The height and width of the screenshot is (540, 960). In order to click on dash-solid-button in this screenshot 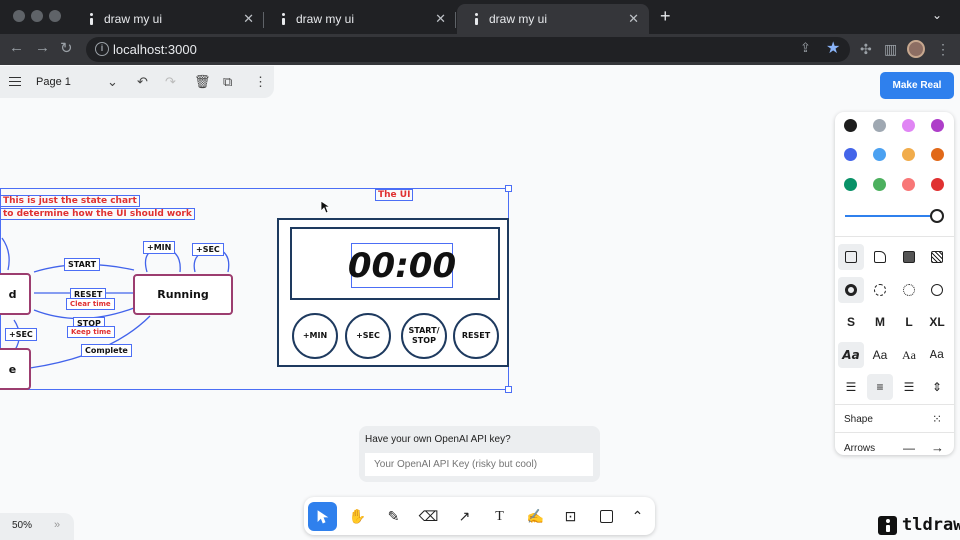, I will do `click(937, 290)`.